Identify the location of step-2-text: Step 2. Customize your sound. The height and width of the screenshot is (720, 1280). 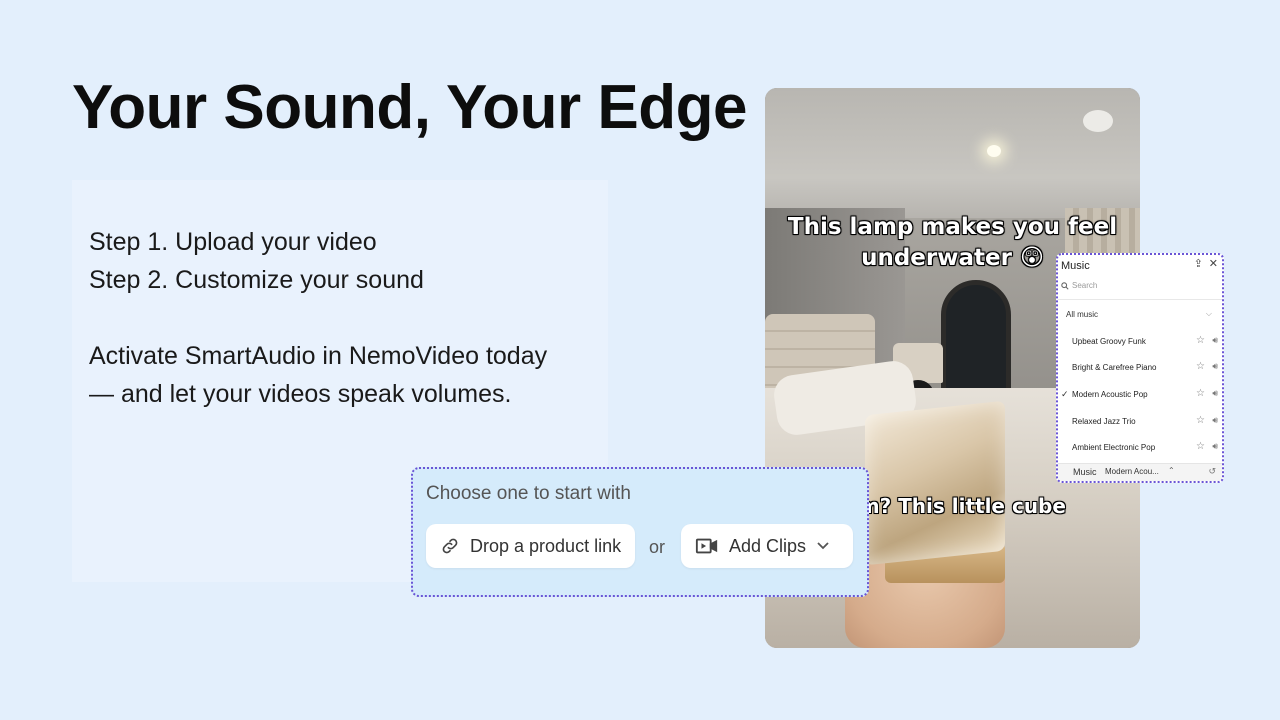
(256, 280).